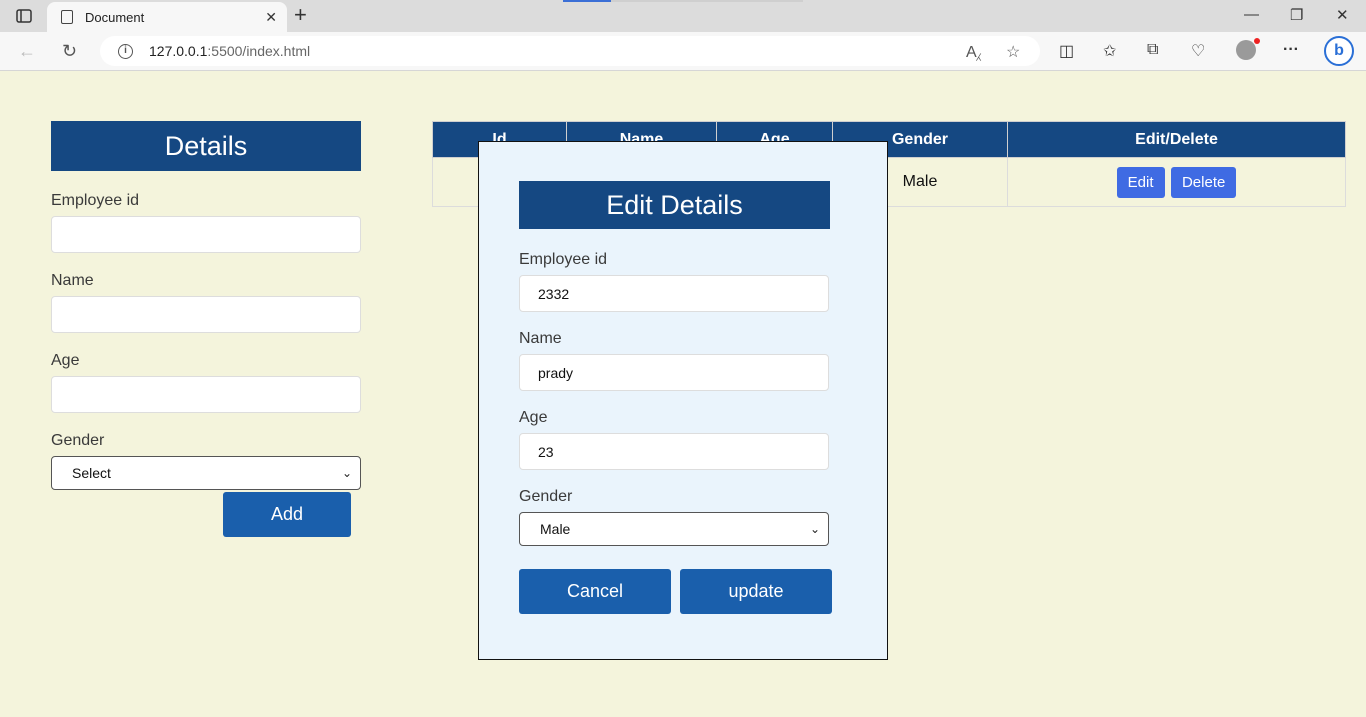 The image size is (1366, 717). What do you see at coordinates (78, 440) in the screenshot?
I see `gender-label: Gender` at bounding box center [78, 440].